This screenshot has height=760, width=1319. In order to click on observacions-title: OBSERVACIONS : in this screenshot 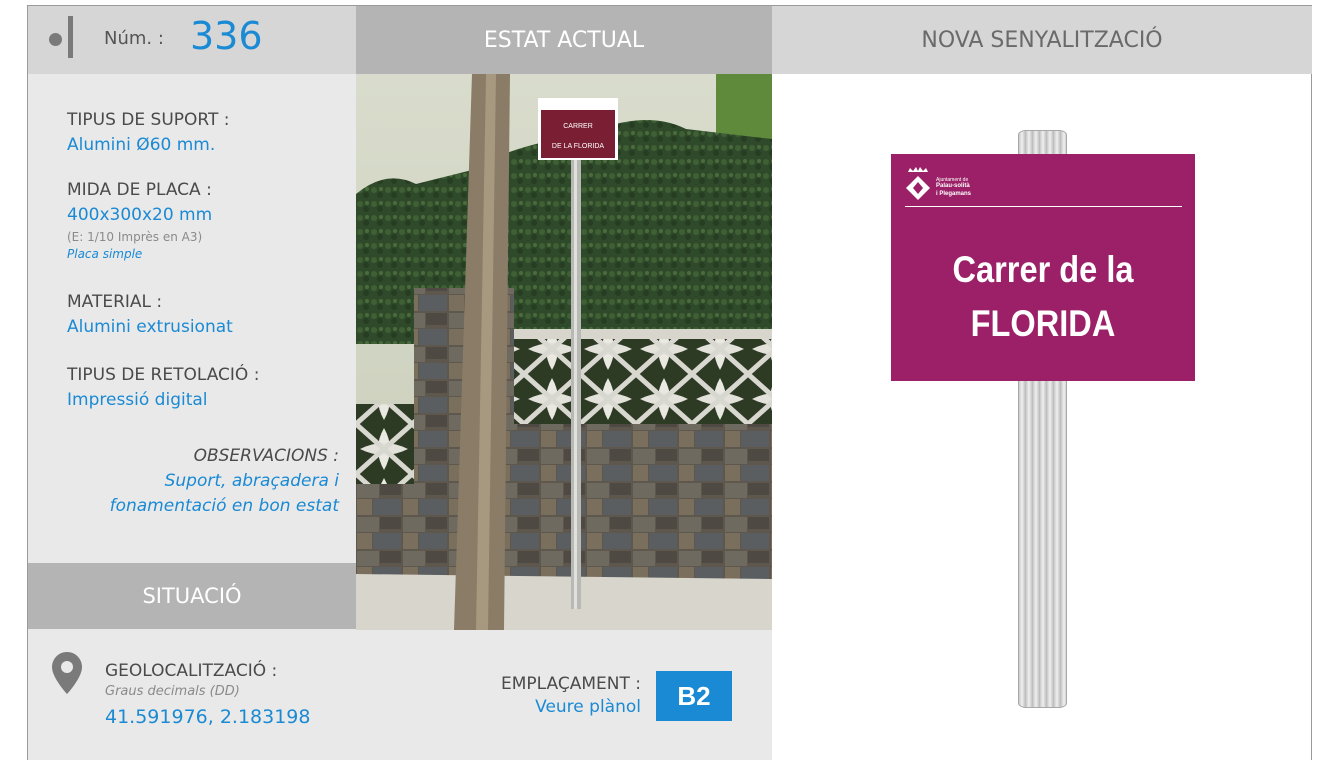, I will do `click(266, 456)`.